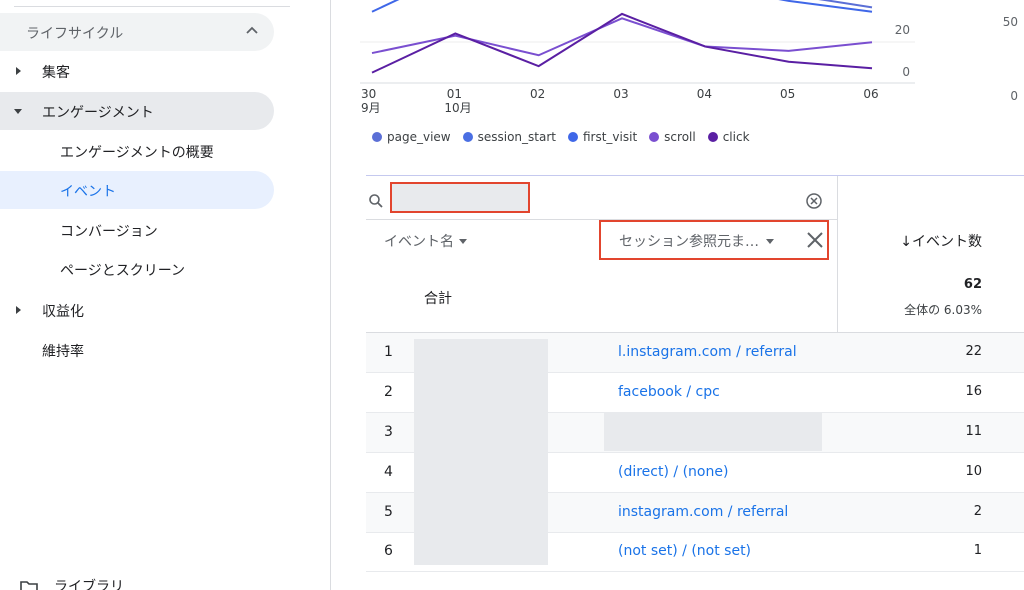  What do you see at coordinates (870, 94) in the screenshot?
I see `x-tick-label: 06` at bounding box center [870, 94].